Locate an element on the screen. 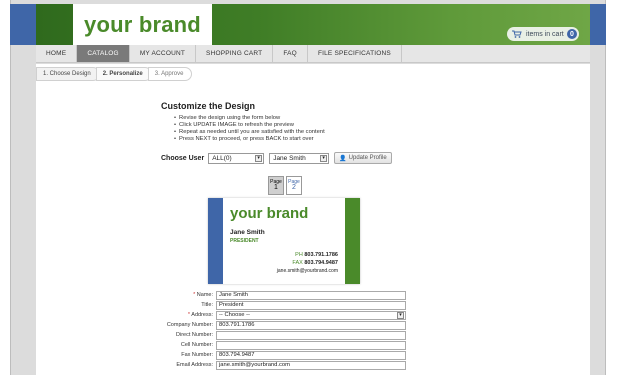 The image size is (617, 375). name-field: Jane Smith is located at coordinates (311, 295).